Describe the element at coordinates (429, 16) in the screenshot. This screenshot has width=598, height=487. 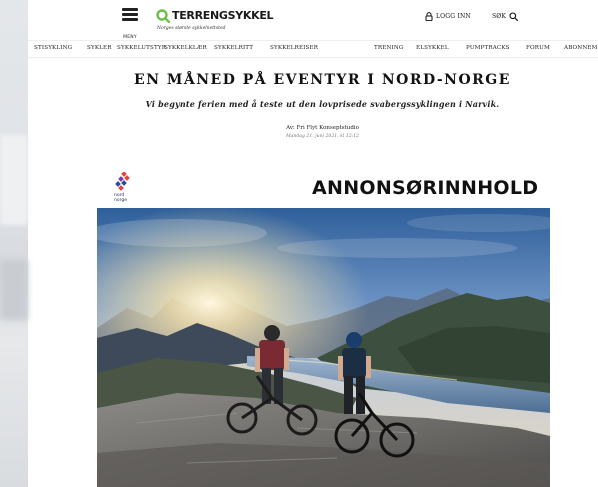
I see `lock-icon` at that location.